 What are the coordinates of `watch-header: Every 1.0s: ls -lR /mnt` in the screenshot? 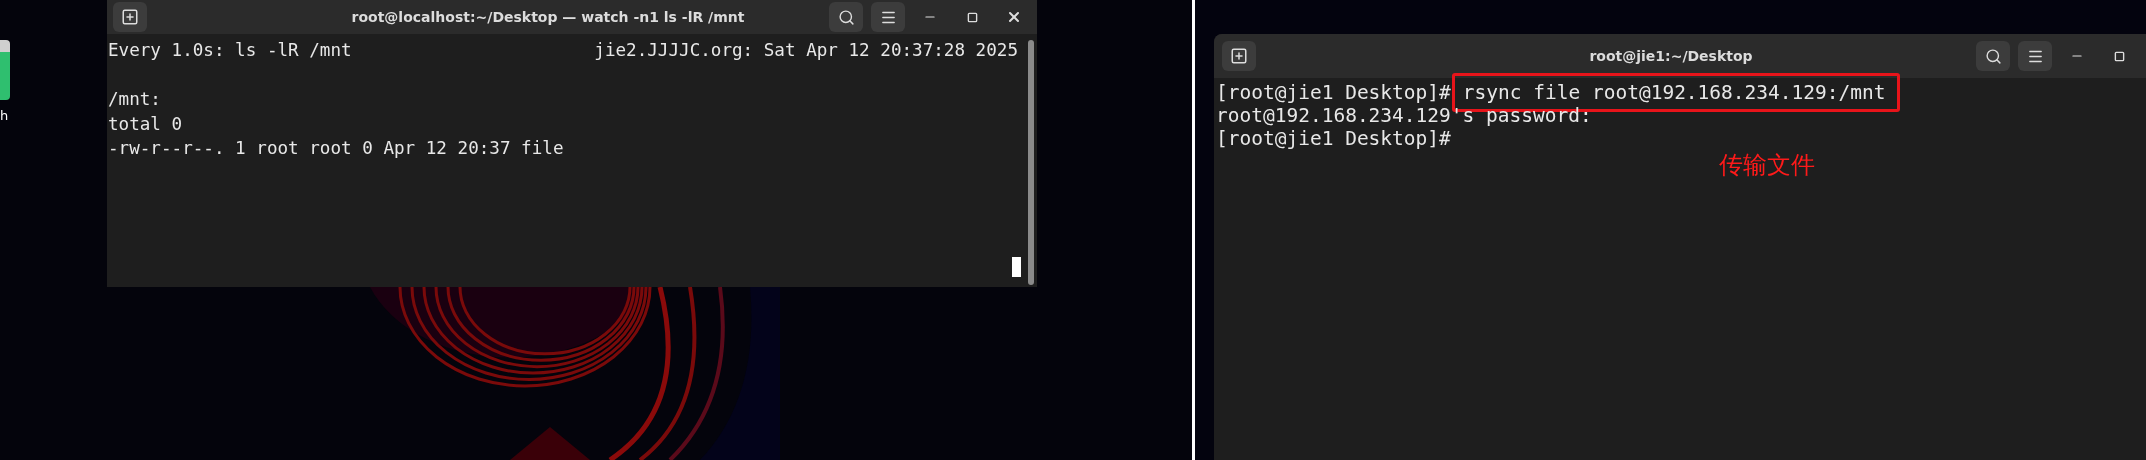 It's located at (230, 50).